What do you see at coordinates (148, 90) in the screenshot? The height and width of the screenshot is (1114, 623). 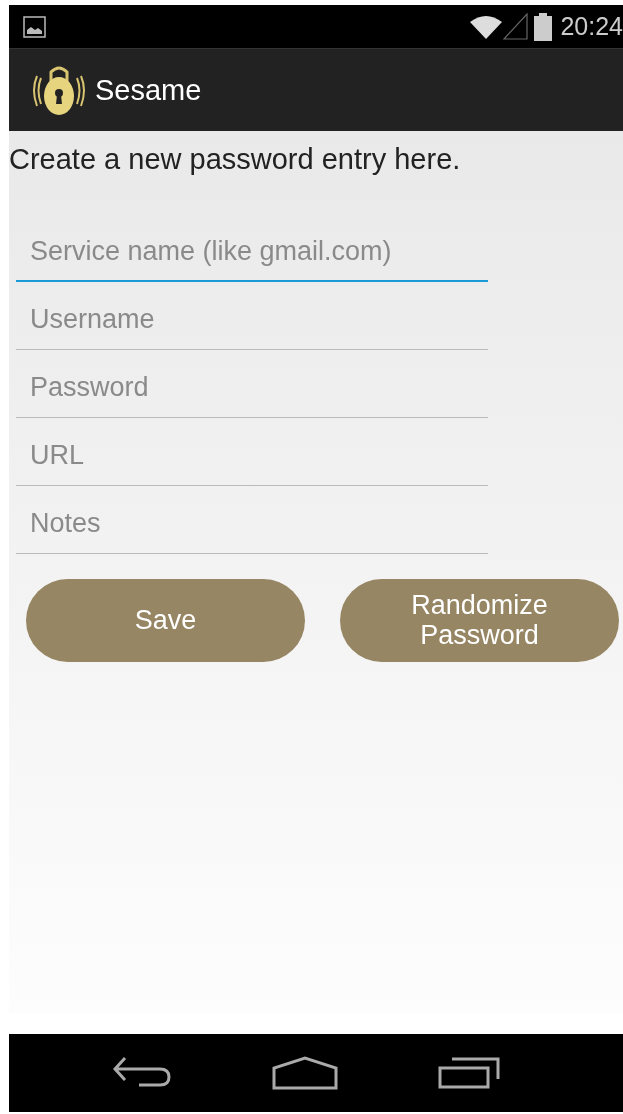 I see `app-title: Sesame` at bounding box center [148, 90].